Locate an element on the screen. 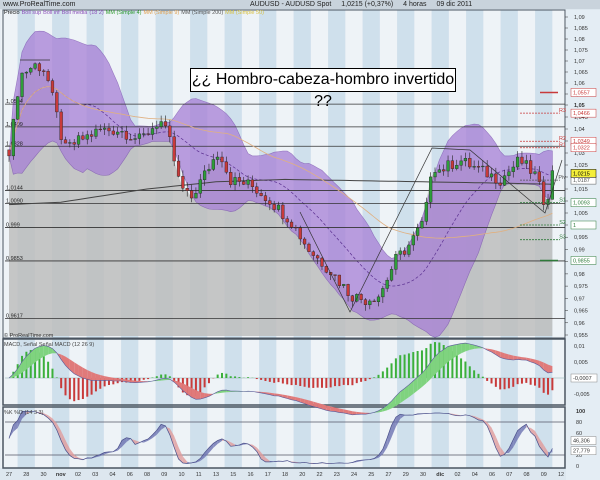  x-tick-label: 10 is located at coordinates (181, 475).